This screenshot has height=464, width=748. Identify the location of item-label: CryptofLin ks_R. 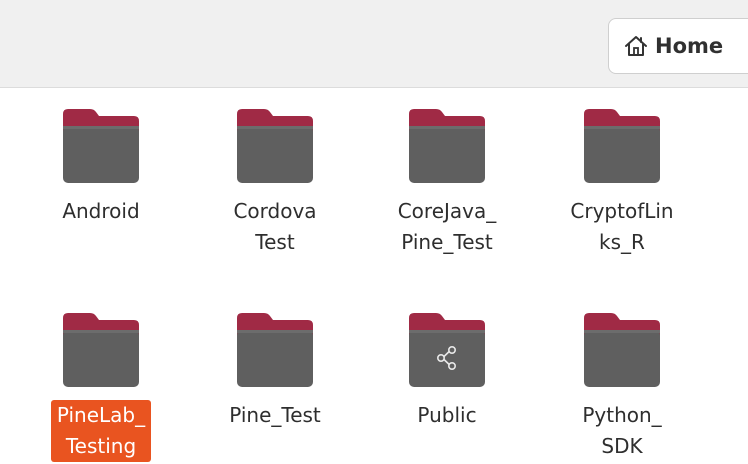
(622, 226).